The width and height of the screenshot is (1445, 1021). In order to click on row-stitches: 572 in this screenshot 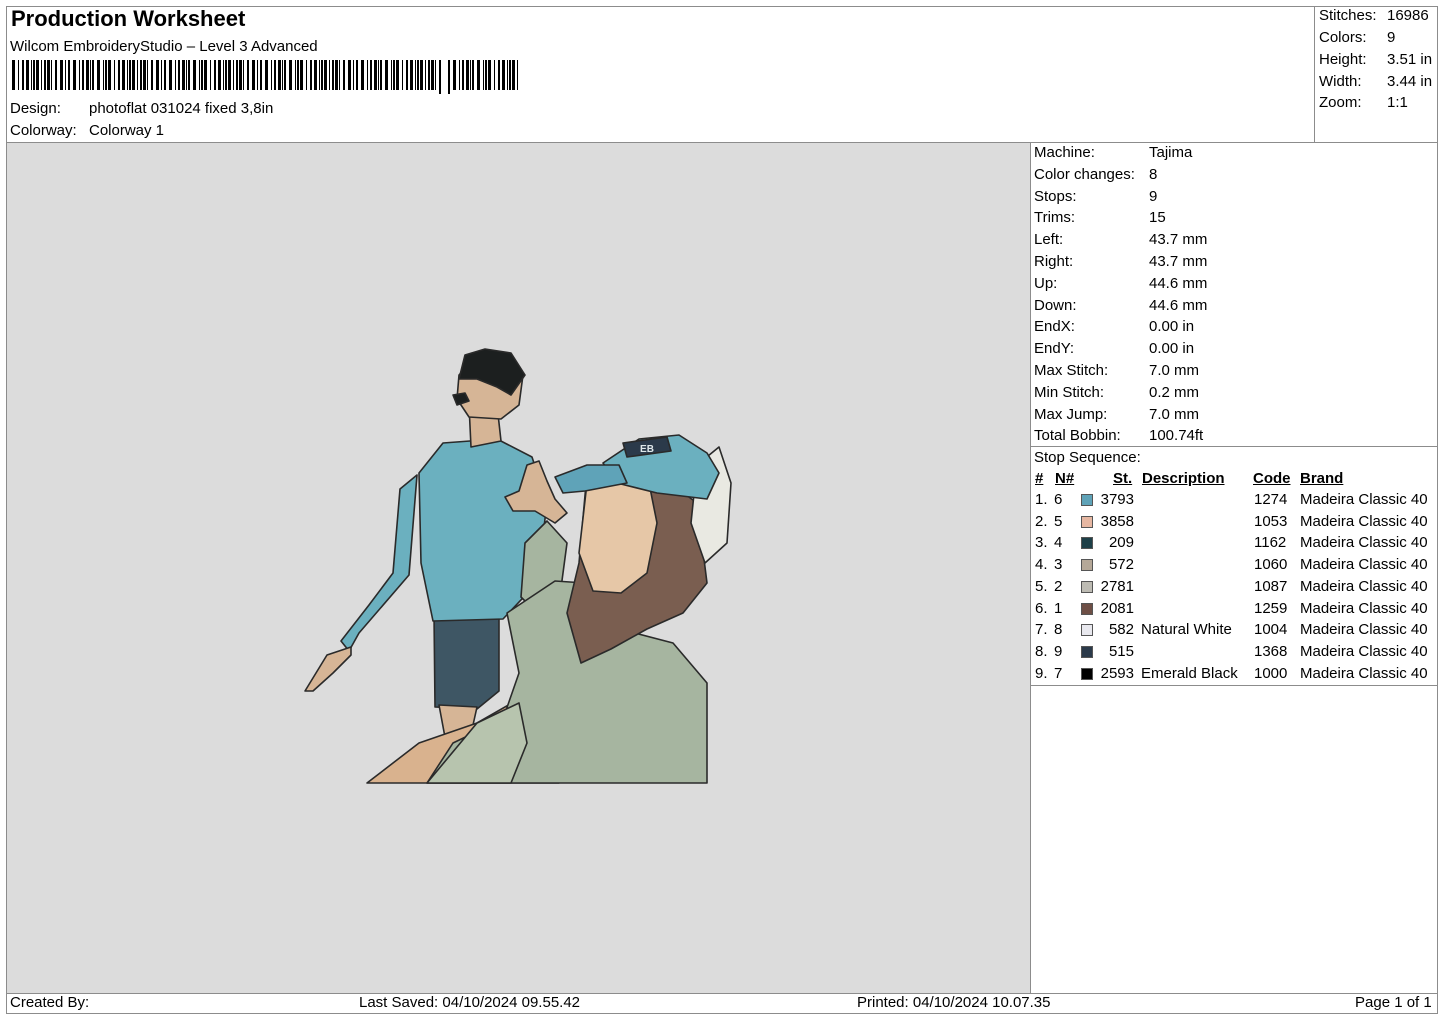, I will do `click(1121, 565)`.